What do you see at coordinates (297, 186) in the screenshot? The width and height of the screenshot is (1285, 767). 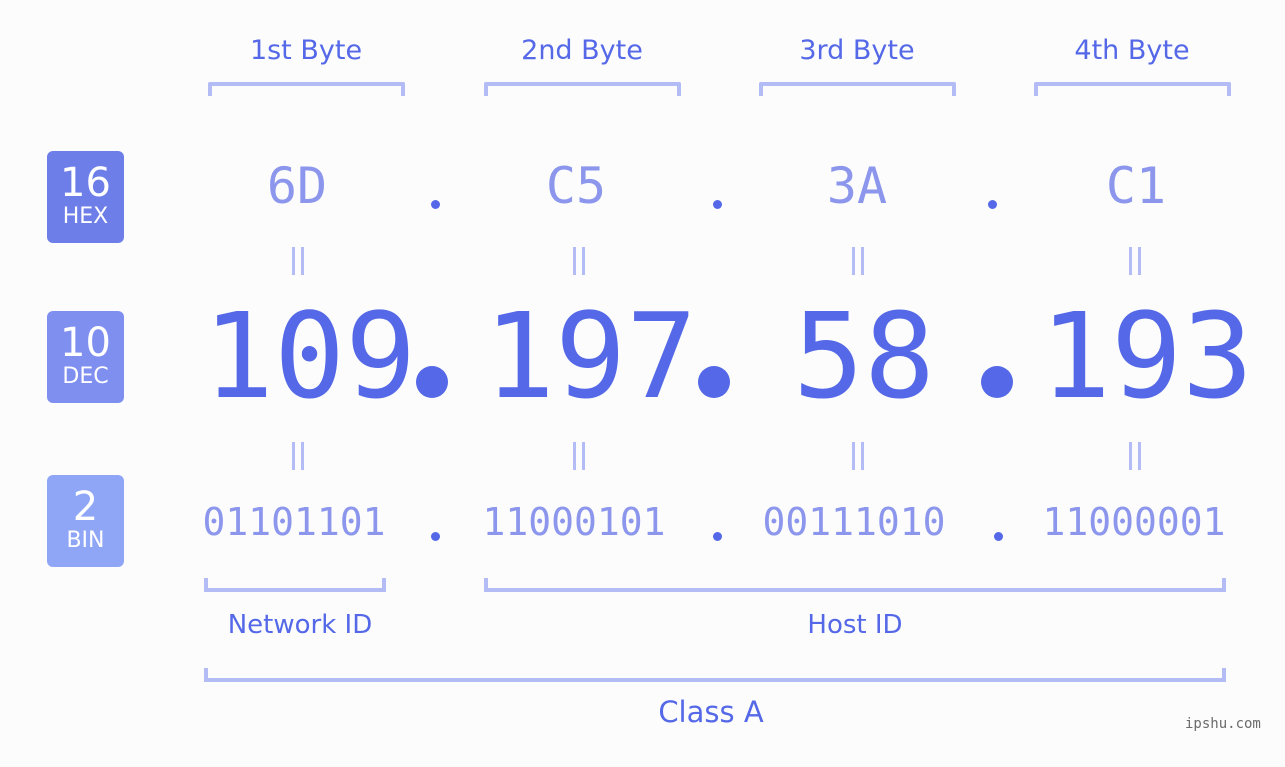 I see `hex-value-1: 6D` at bounding box center [297, 186].